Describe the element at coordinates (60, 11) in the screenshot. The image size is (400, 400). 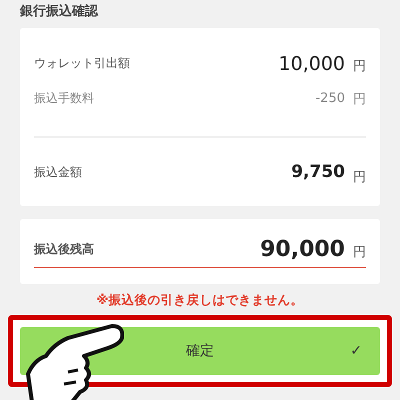
I see `page-title: 銀行振込確認` at that location.